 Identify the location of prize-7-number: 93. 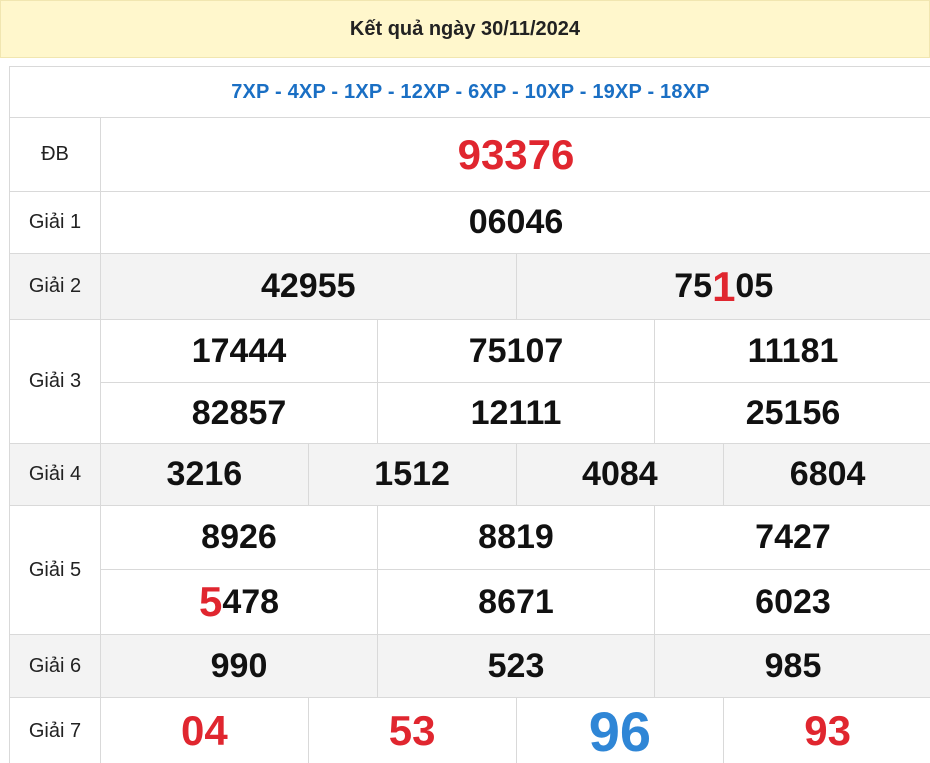
(827, 730).